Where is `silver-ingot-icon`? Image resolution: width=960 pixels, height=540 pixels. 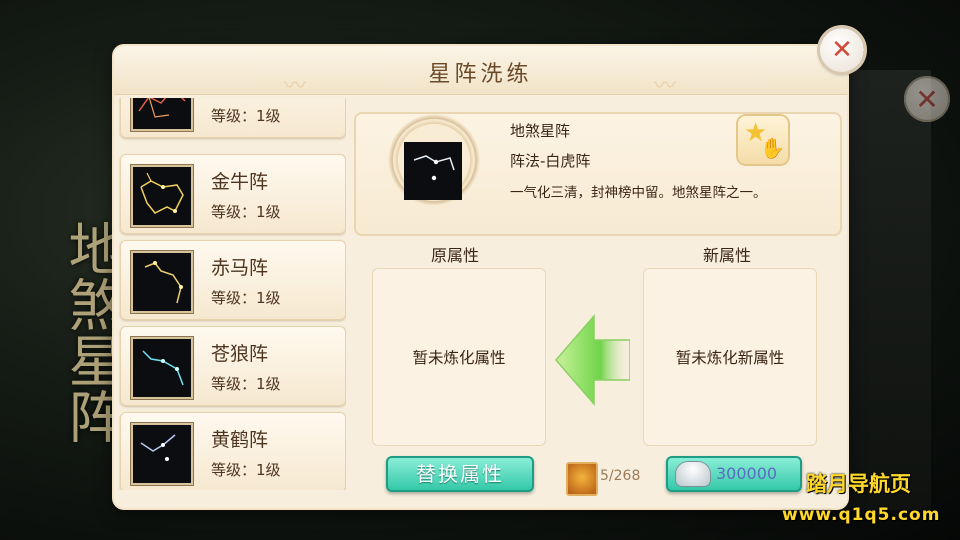
silver-ingot-icon is located at coordinates (693, 474).